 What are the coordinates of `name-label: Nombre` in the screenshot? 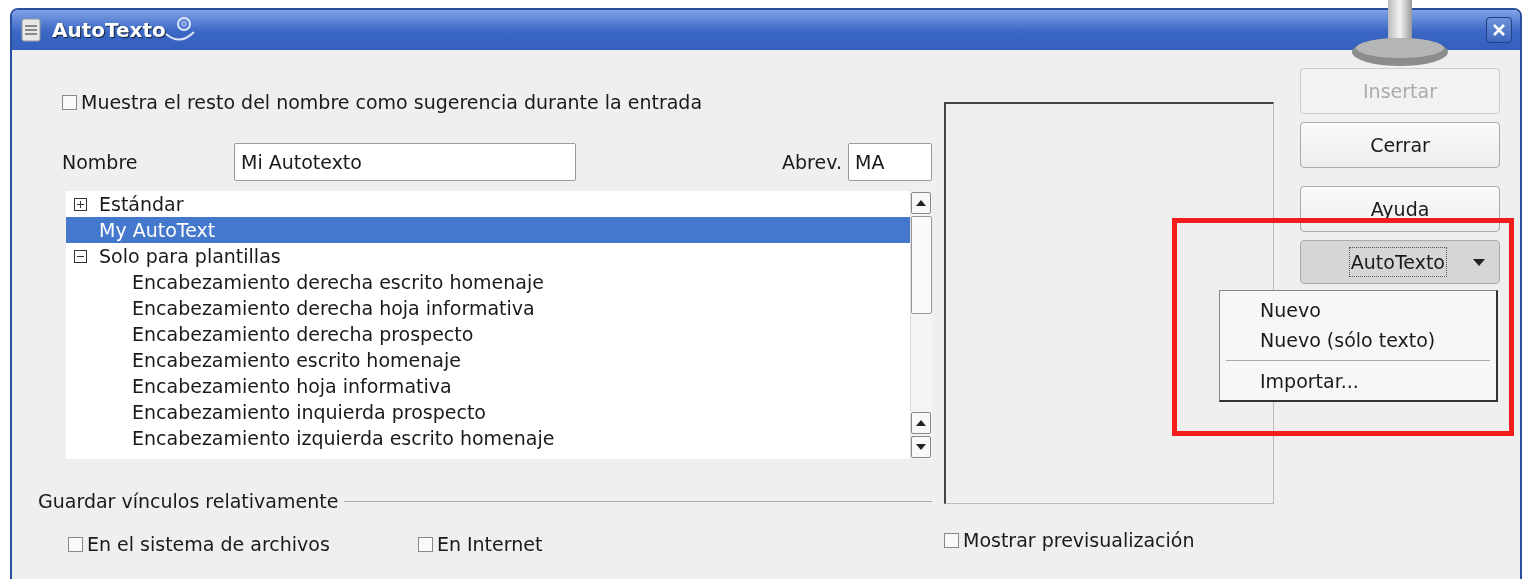 It's located at (100, 162).